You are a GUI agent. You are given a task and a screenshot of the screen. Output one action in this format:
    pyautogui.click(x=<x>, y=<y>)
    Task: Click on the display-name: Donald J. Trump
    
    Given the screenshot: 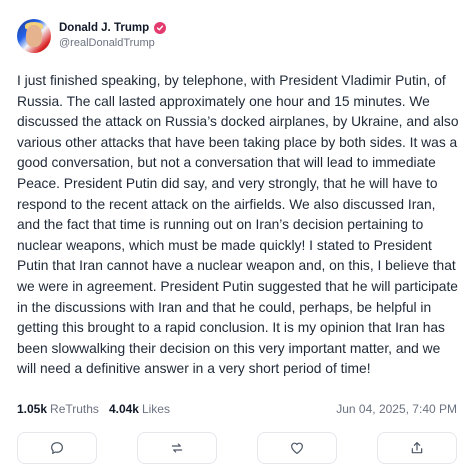 What is the action you would take?
    pyautogui.click(x=104, y=28)
    